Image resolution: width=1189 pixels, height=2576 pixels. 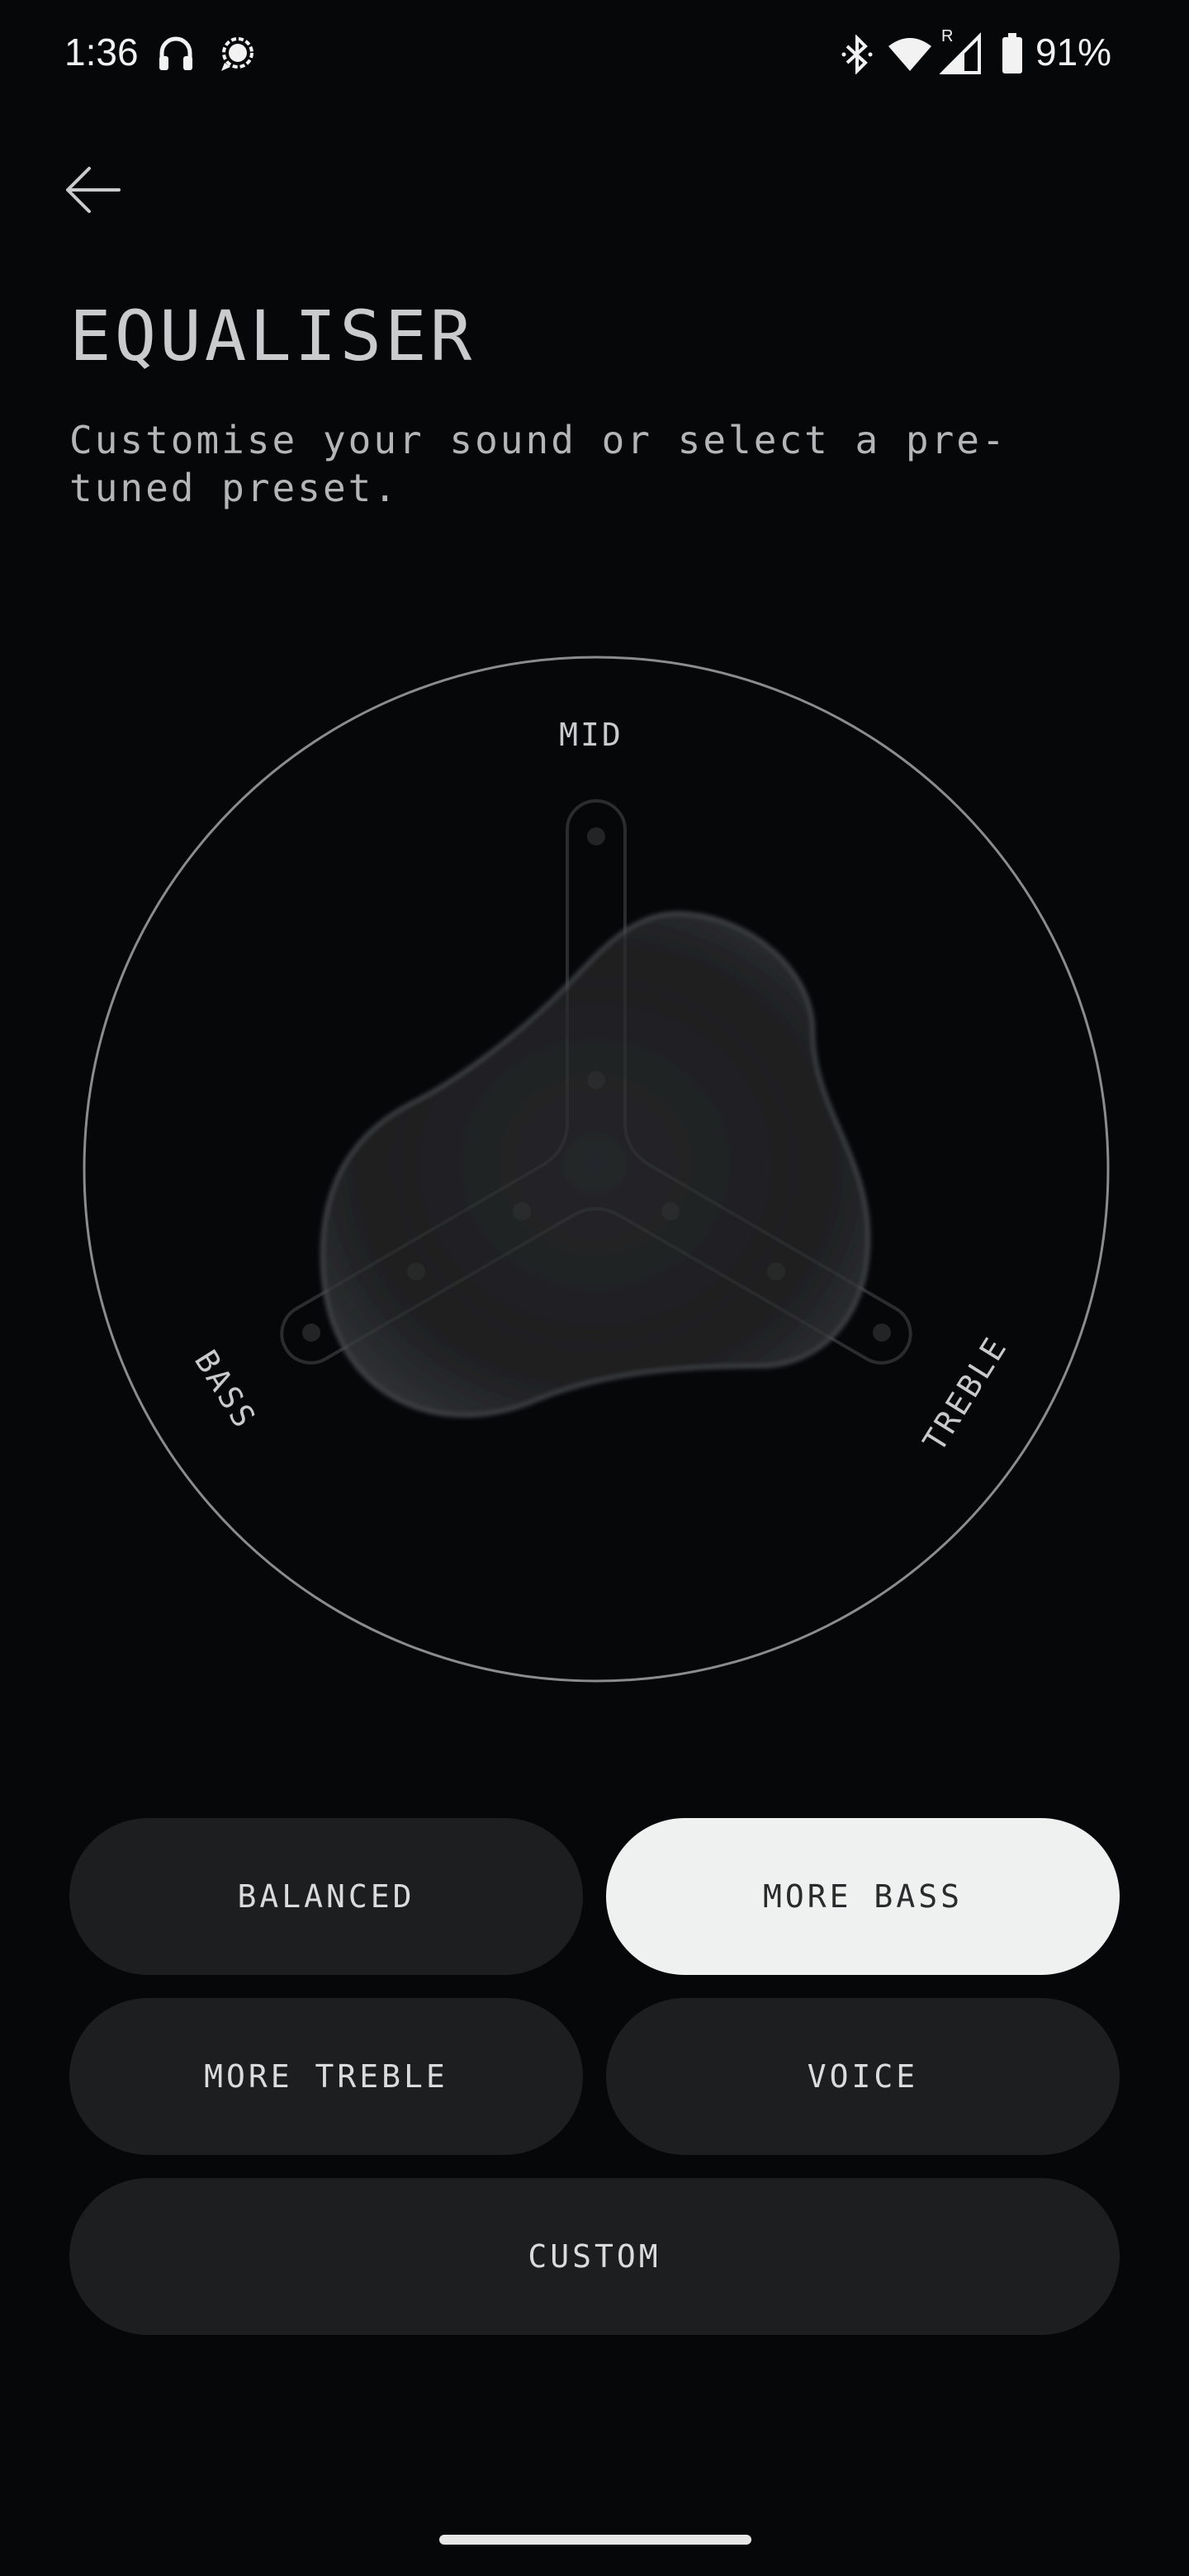 What do you see at coordinates (595, 2540) in the screenshot?
I see `home-indicator` at bounding box center [595, 2540].